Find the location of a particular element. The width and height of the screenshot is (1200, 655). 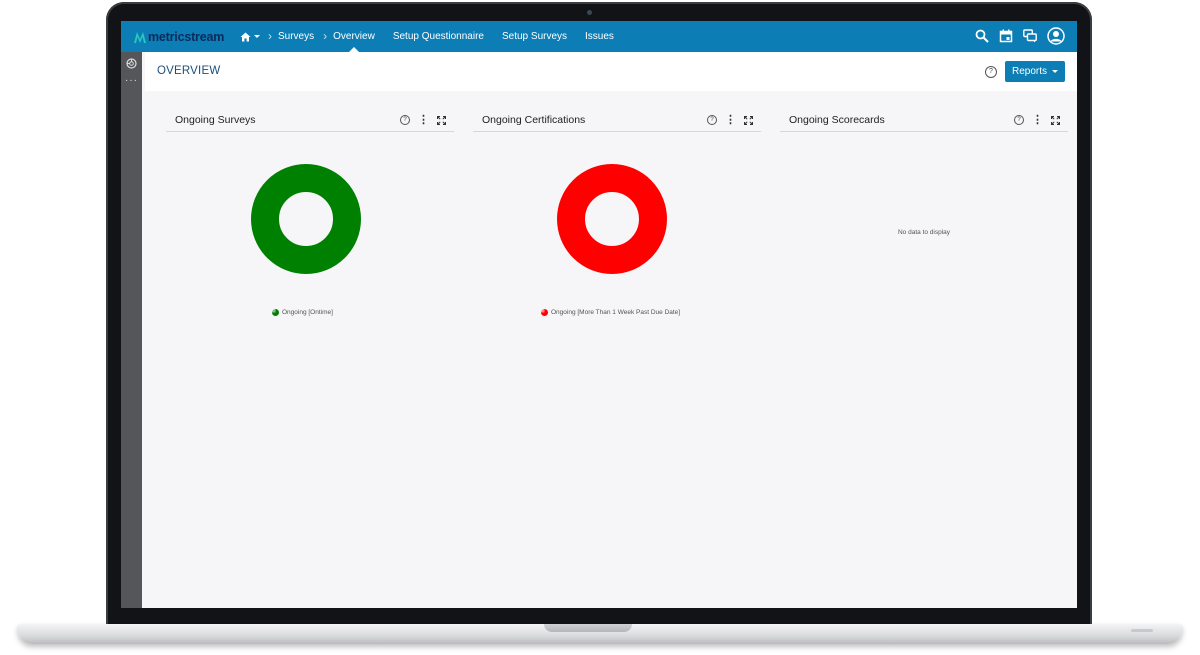

legend-label: Ongoing [Ontime] is located at coordinates (307, 312).